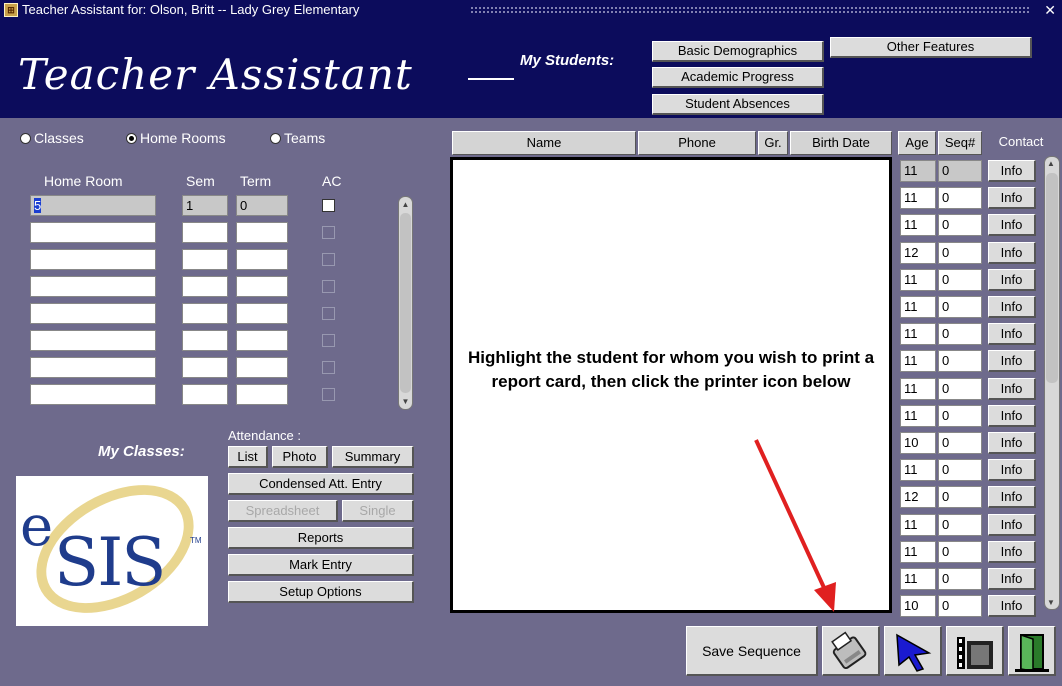 The height and width of the screenshot is (686, 1062). What do you see at coordinates (851, 651) in the screenshot?
I see `print-button` at bounding box center [851, 651].